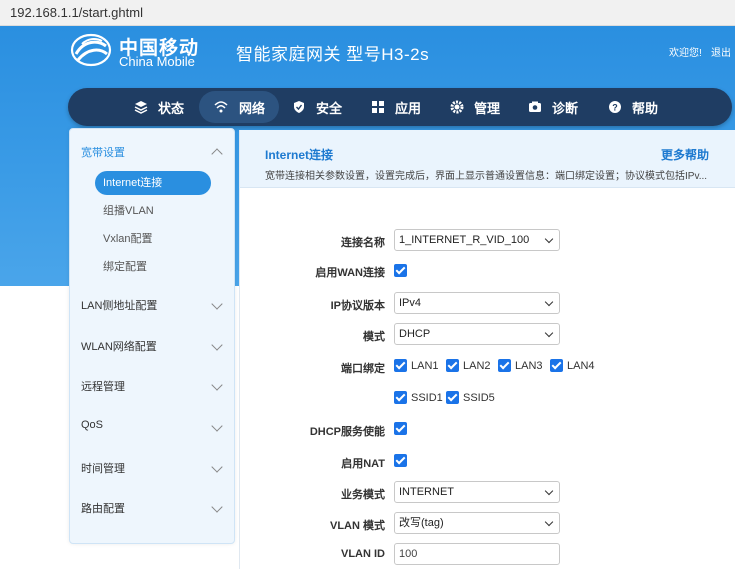  What do you see at coordinates (141, 107) in the screenshot?
I see `layers-icon` at bounding box center [141, 107].